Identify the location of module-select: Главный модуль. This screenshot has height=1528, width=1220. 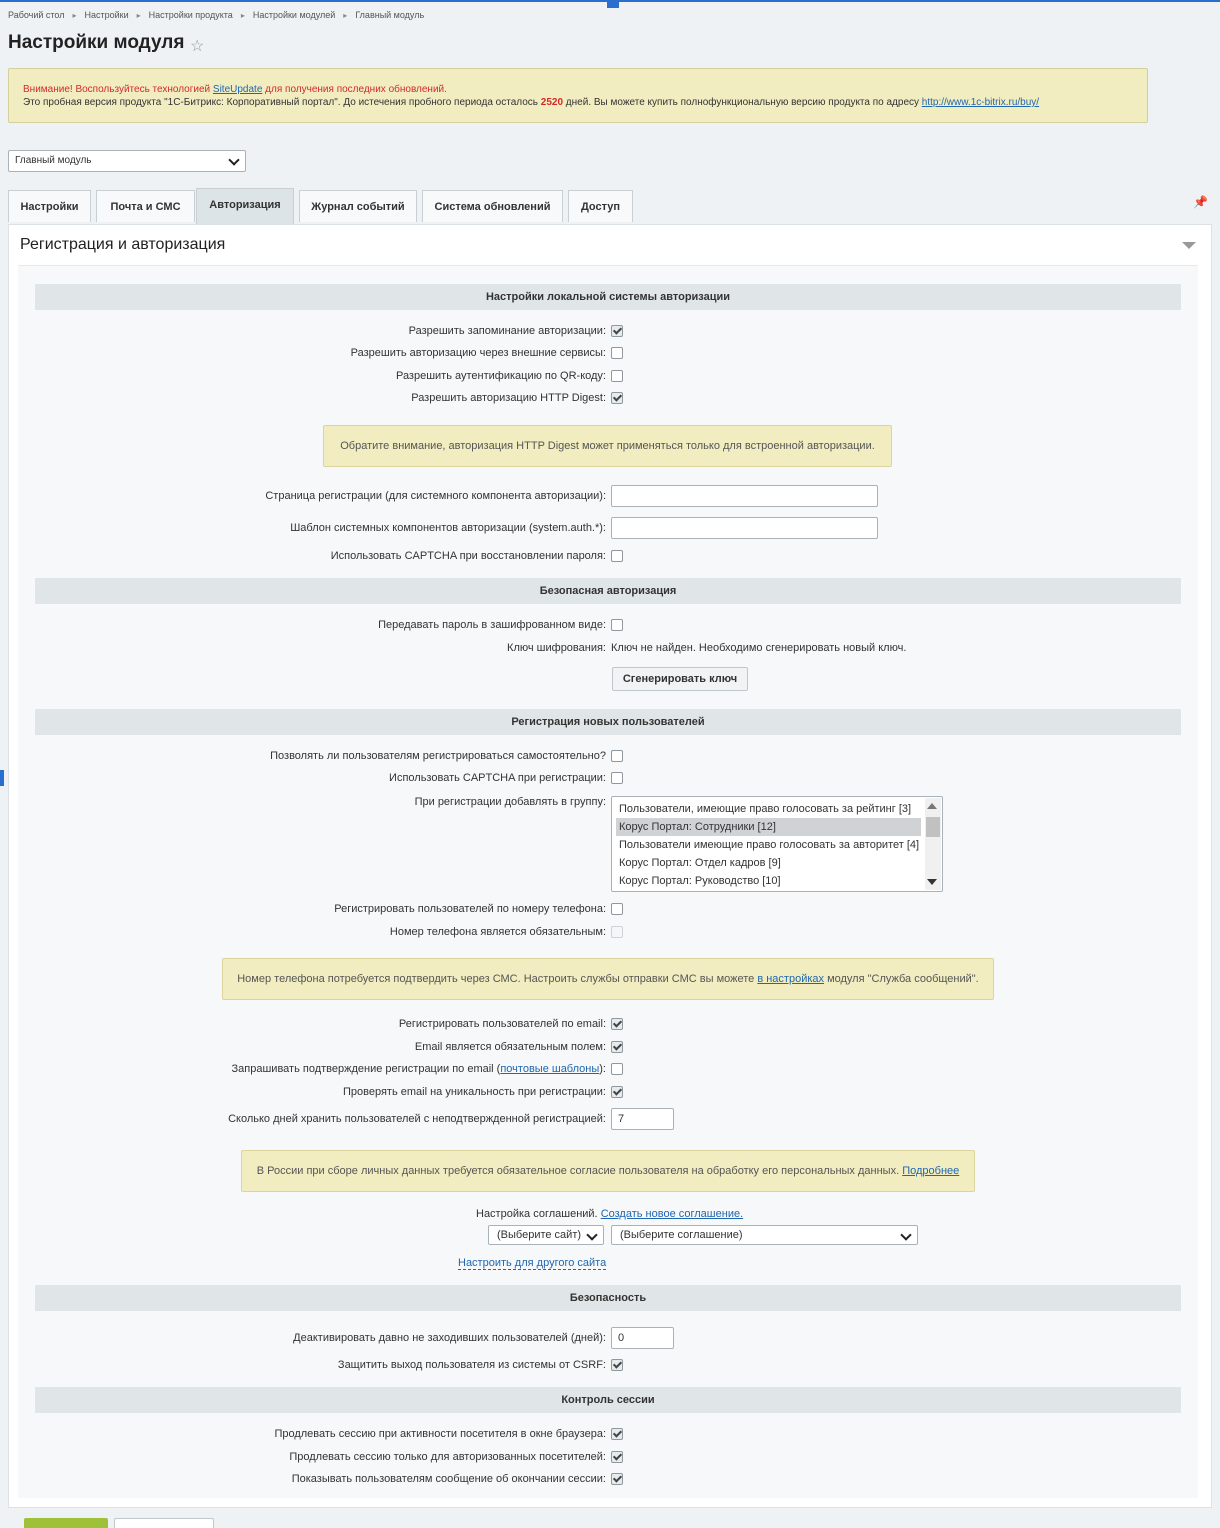
(127, 161).